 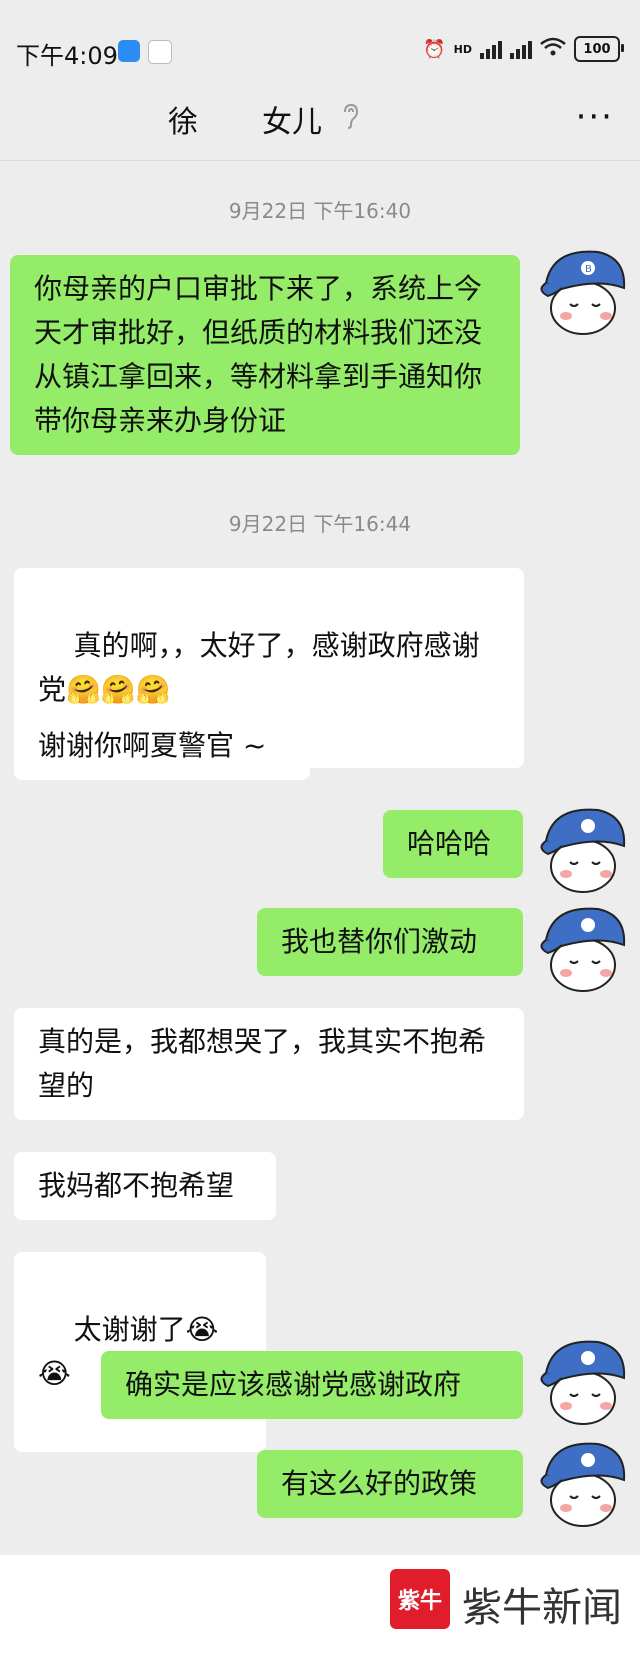 What do you see at coordinates (162, 746) in the screenshot?
I see `message-bubble-incoming: 谢谢你啊夏警官 ~` at bounding box center [162, 746].